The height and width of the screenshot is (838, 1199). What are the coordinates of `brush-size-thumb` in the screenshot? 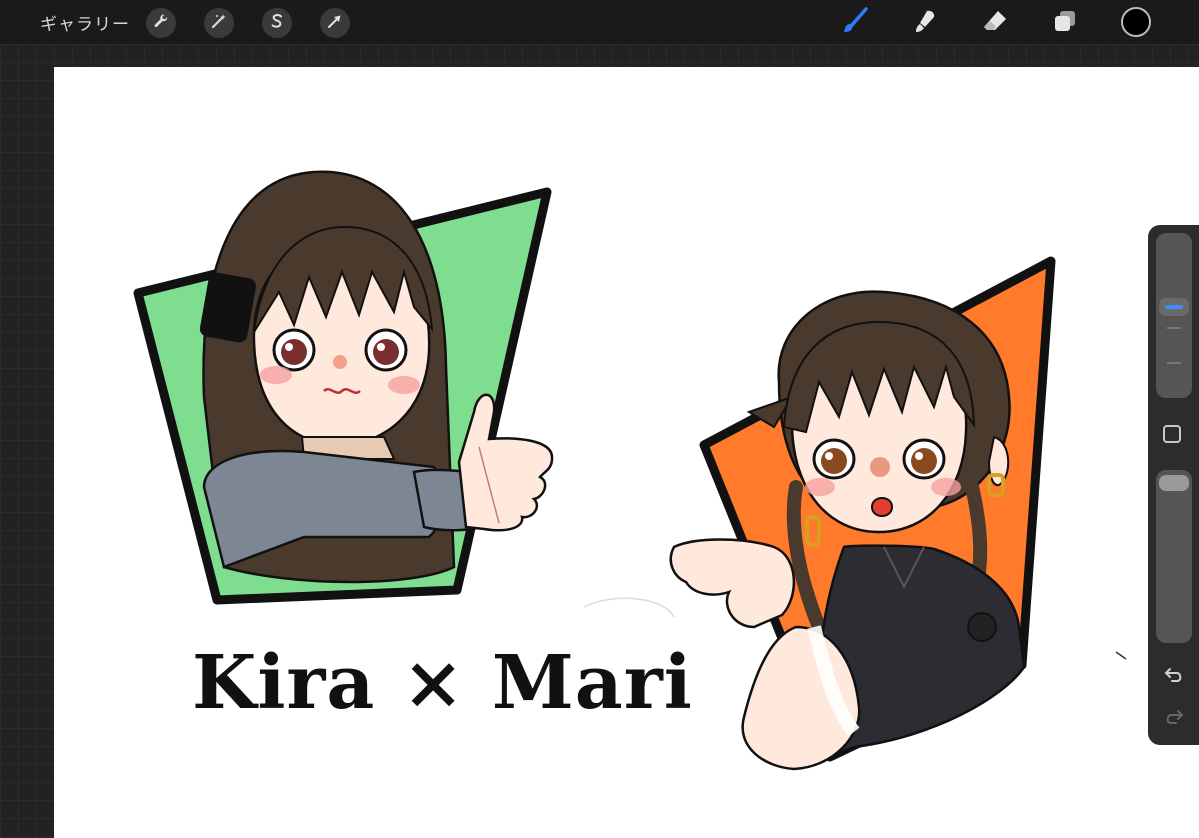 It's located at (1174, 307).